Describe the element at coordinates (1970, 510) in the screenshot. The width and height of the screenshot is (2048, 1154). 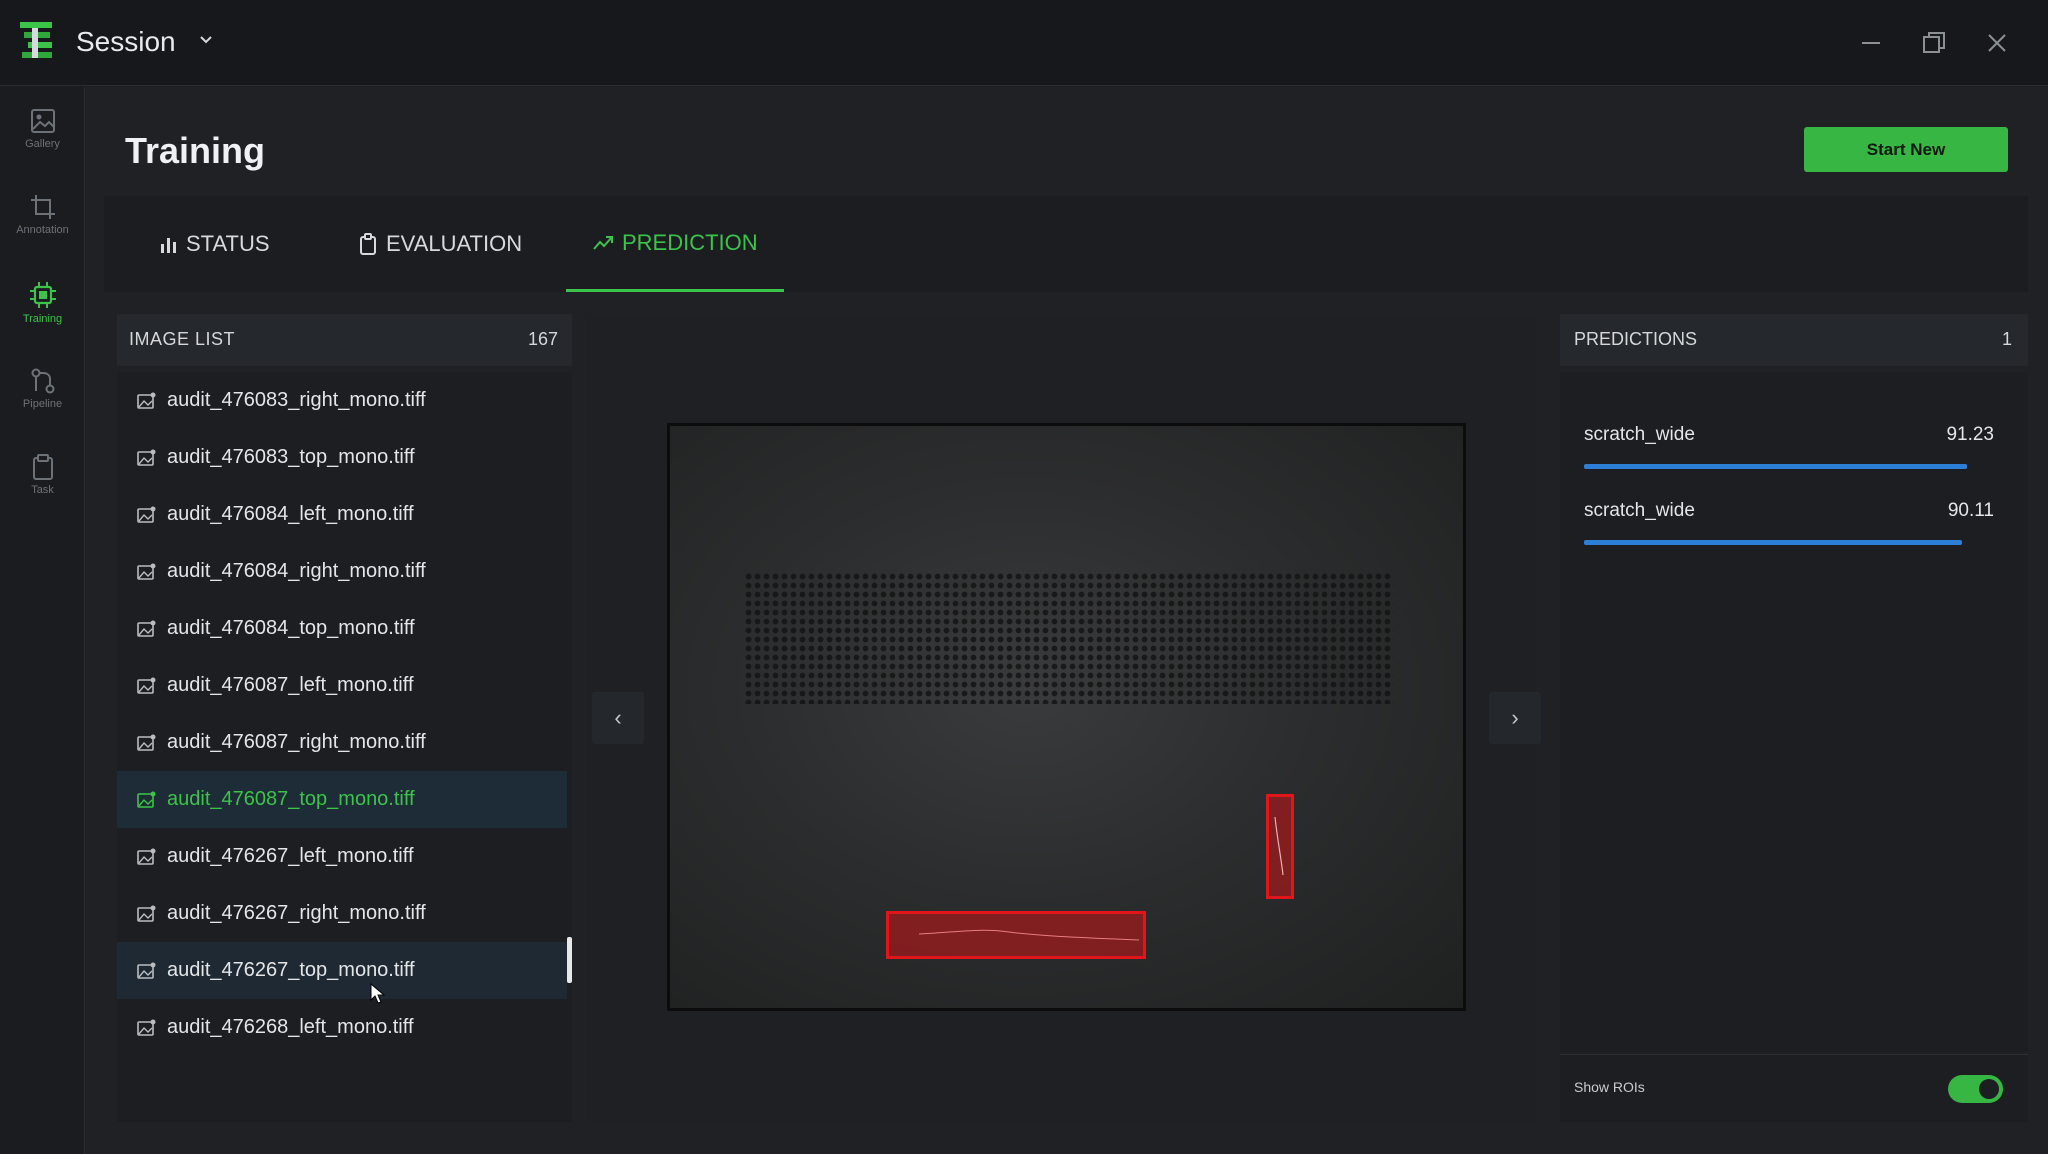
I see `prediction-score: 90.11` at that location.